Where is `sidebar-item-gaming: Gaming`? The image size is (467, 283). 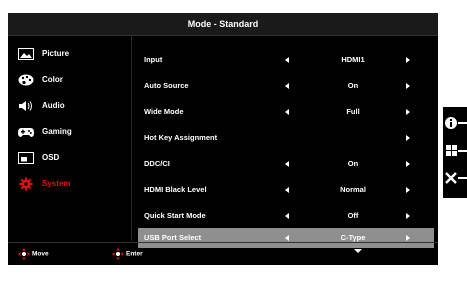 sidebar-item-gaming: Gaming is located at coordinates (71, 132).